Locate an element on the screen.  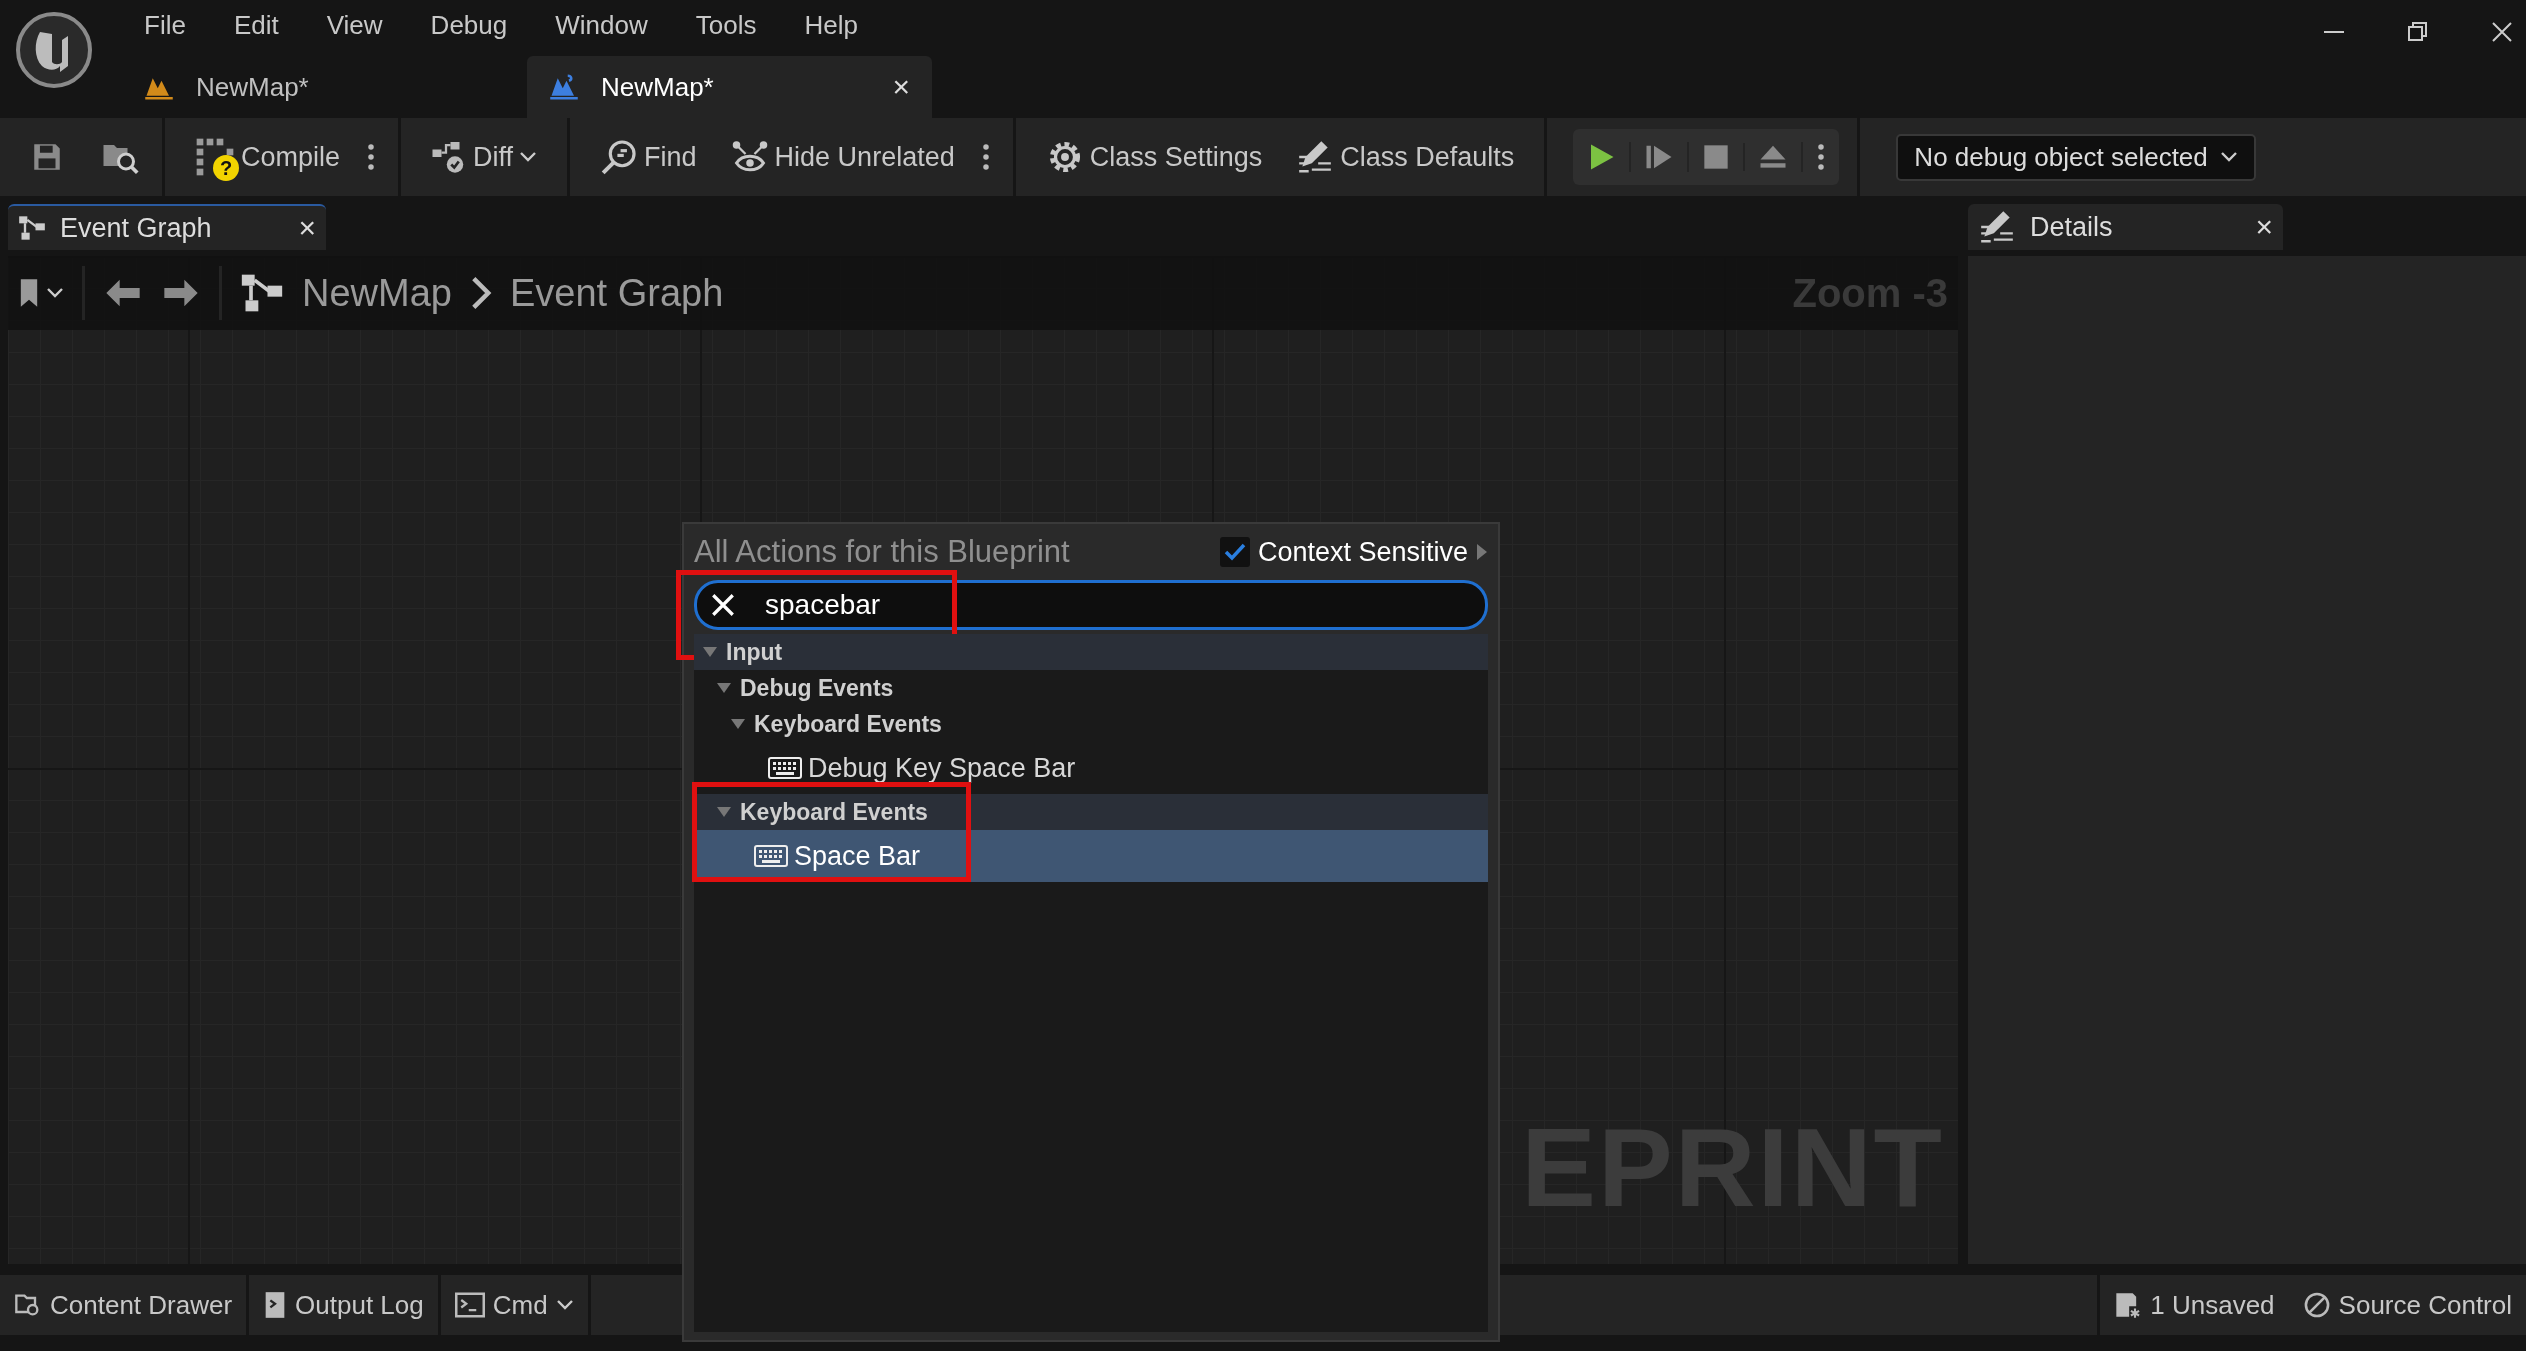
context-checkbox is located at coordinates (1234, 552).